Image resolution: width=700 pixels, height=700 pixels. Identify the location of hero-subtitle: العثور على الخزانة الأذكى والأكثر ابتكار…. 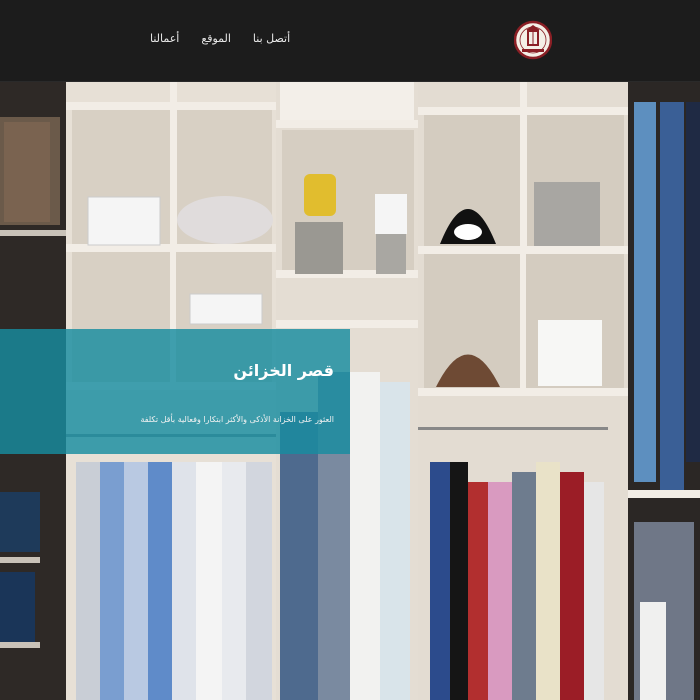
(237, 419).